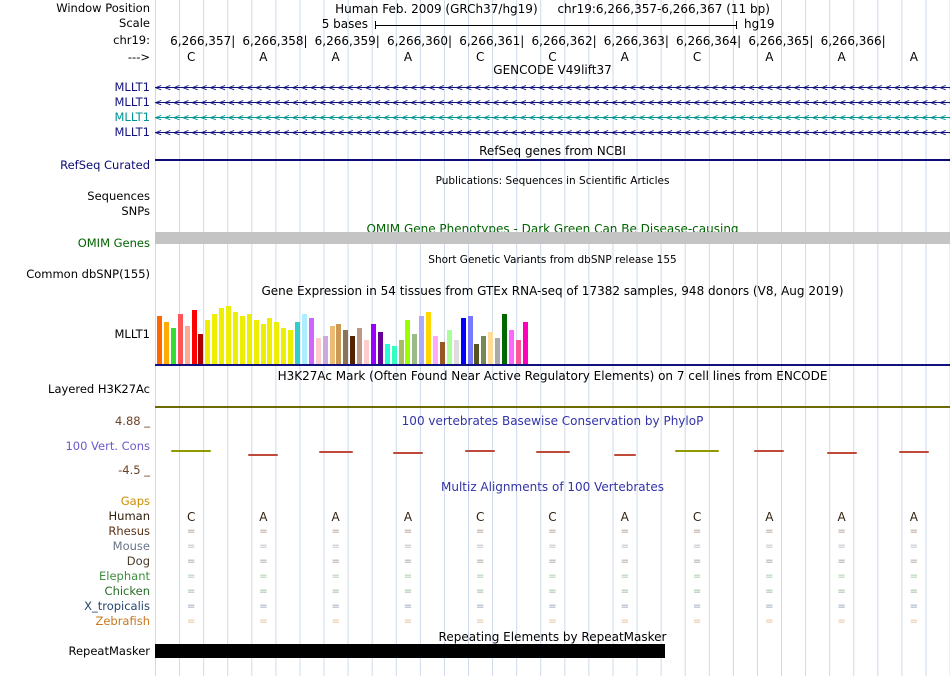 This screenshot has height=676, width=950. What do you see at coordinates (134, 470) in the screenshot?
I see `left-label: -4.5 _` at bounding box center [134, 470].